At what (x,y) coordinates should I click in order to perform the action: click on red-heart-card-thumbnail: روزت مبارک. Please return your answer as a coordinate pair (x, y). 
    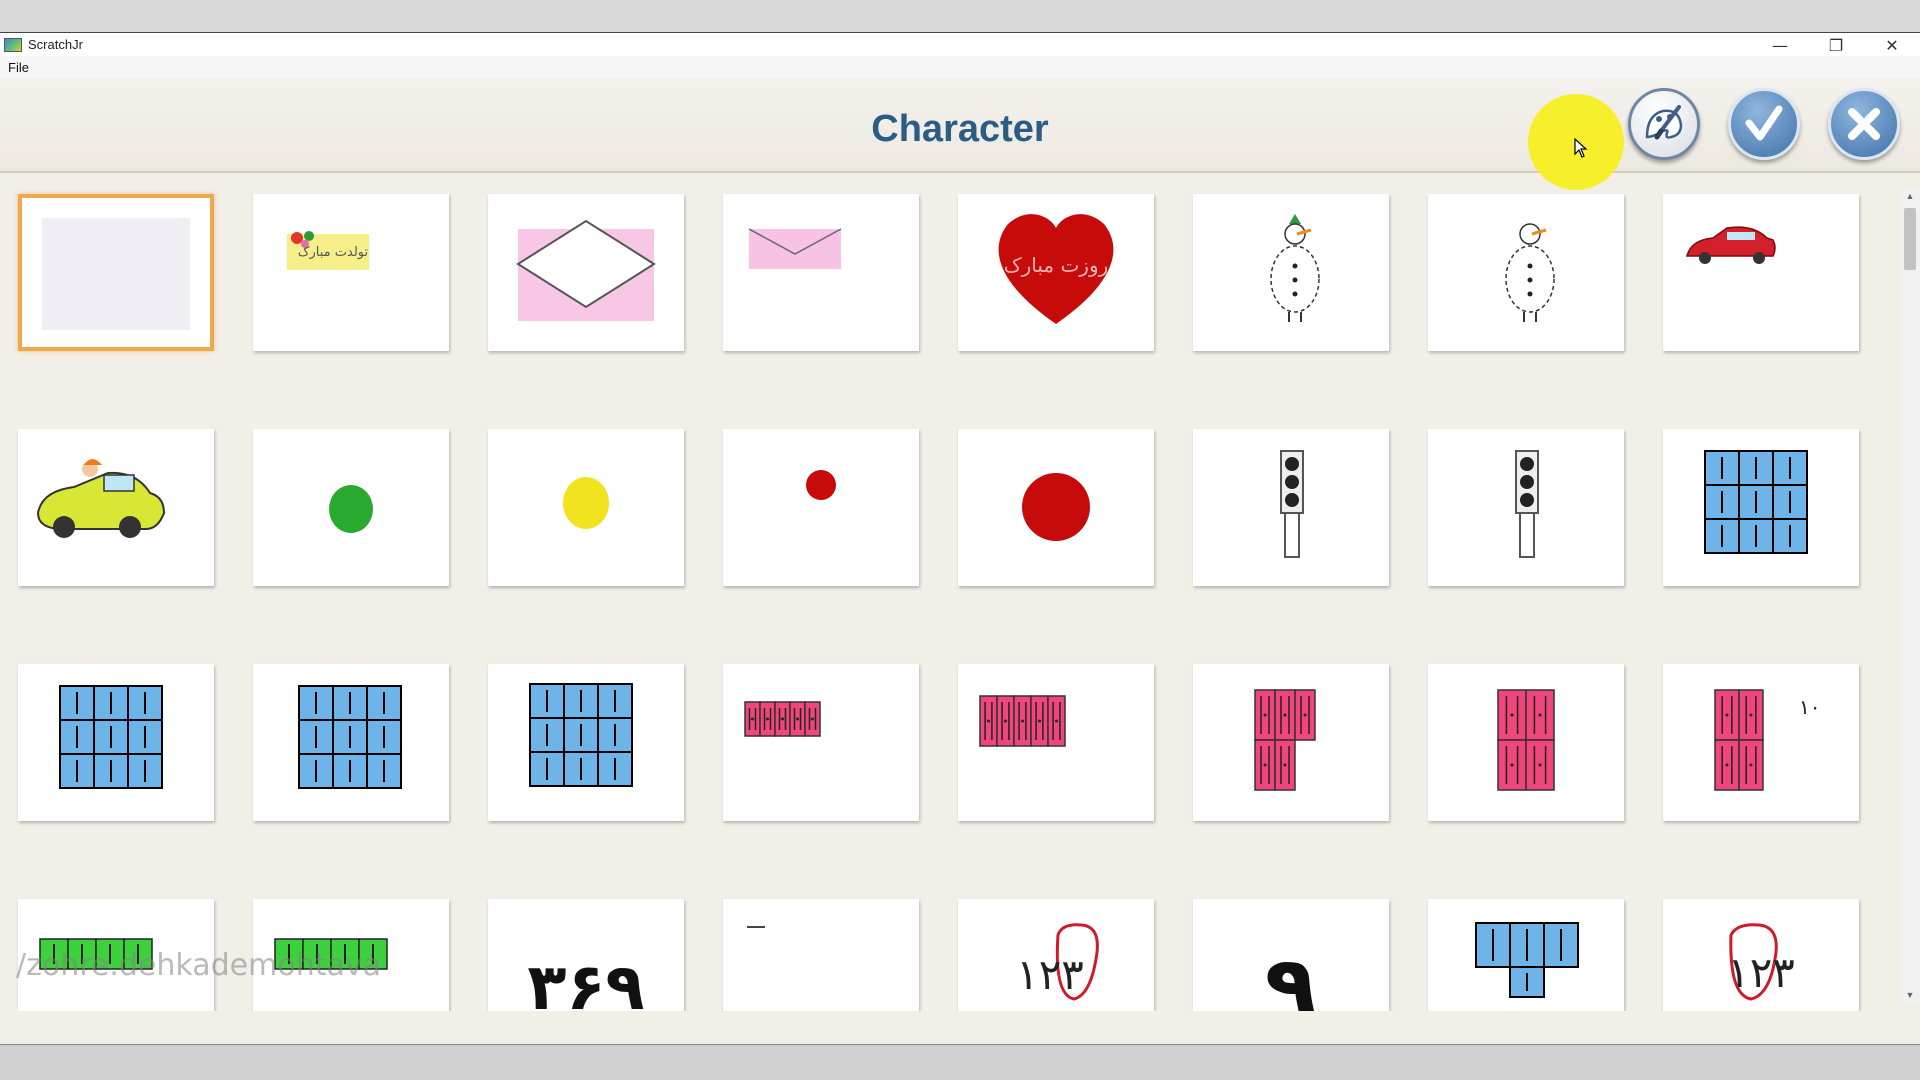
    Looking at the image, I should click on (1056, 269).